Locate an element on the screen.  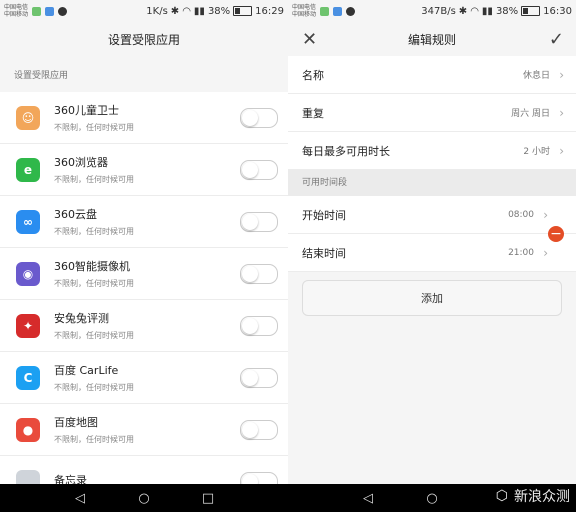
clock: 16:29 is located at coordinates (269, 11).